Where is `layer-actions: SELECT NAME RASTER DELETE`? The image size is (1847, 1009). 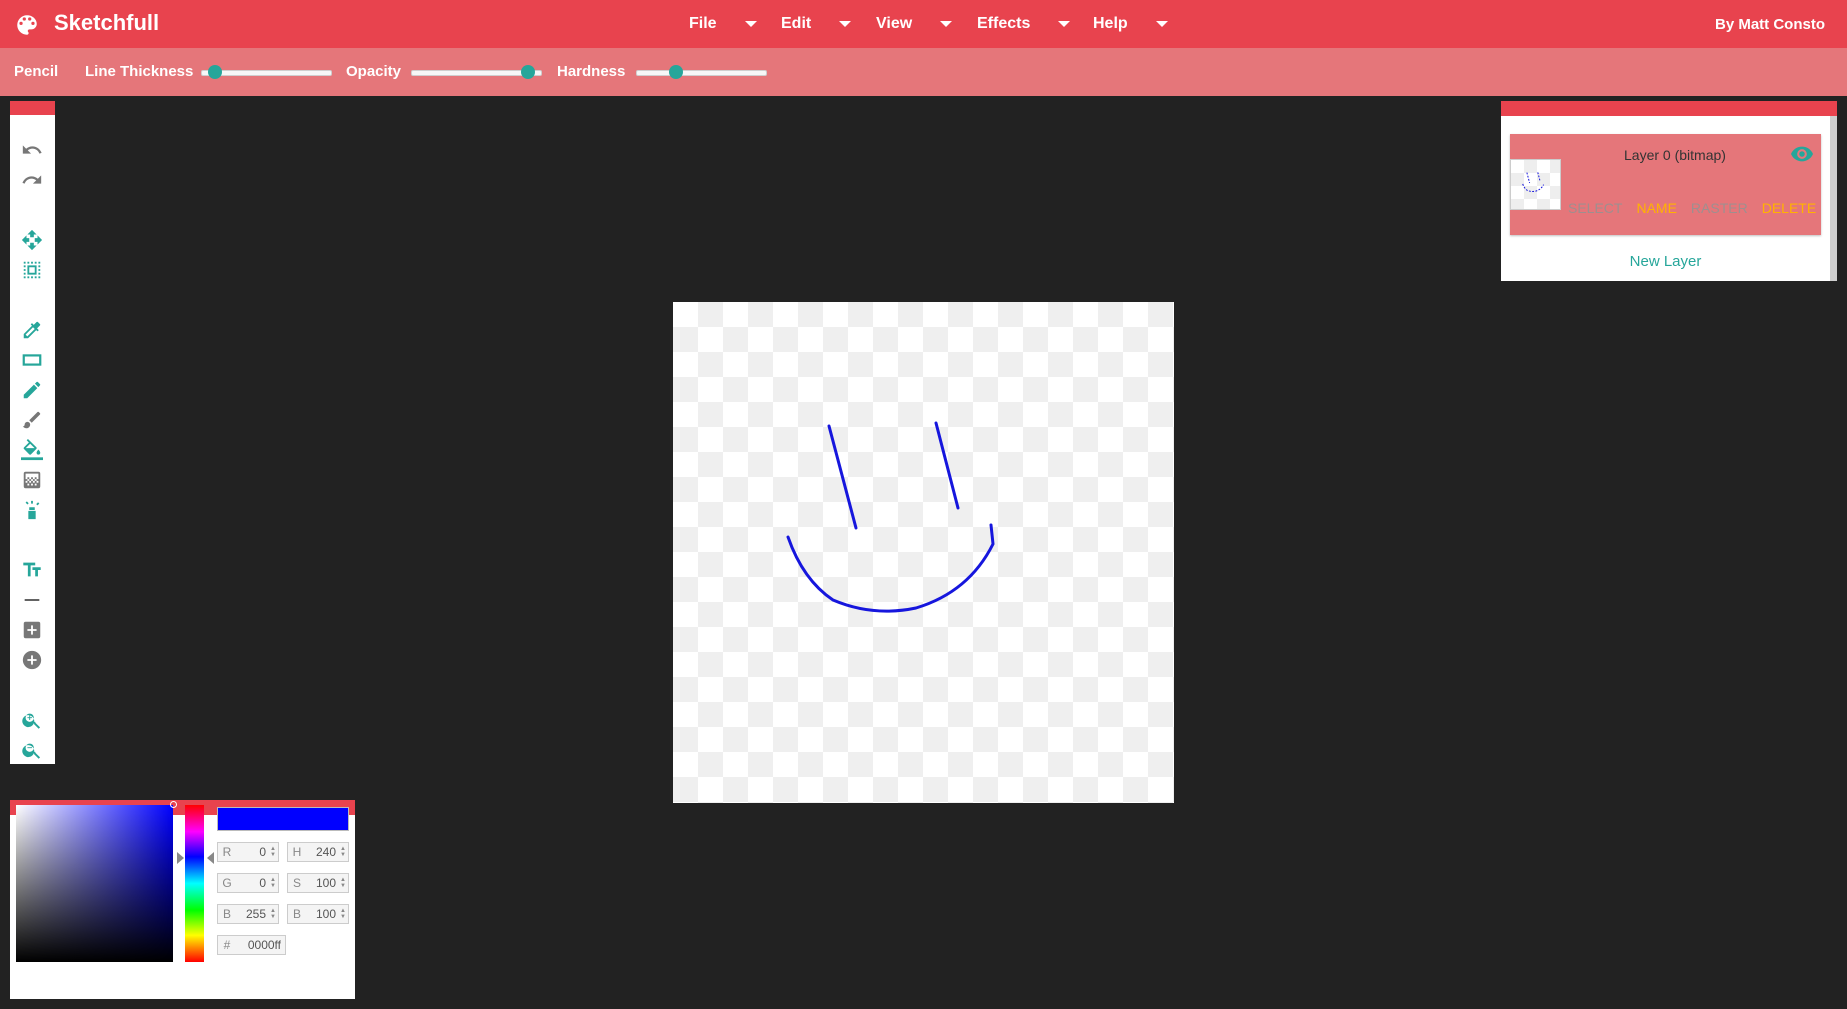 layer-actions: SELECT NAME RASTER DELETE is located at coordinates (1692, 208).